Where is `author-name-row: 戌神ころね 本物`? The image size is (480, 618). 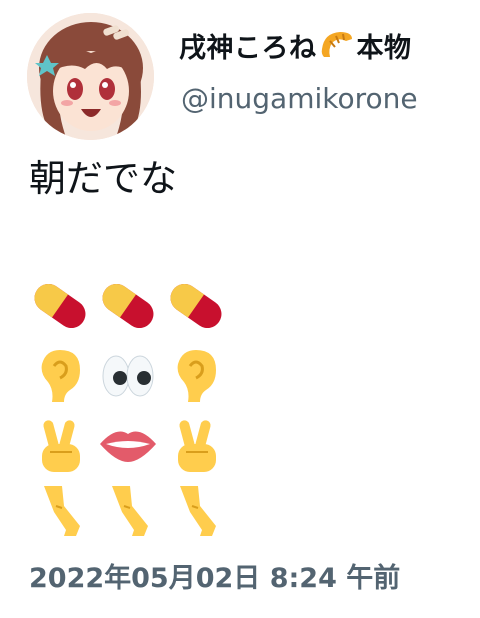
author-name-row: 戌神ころね 本物 is located at coordinates (295, 45).